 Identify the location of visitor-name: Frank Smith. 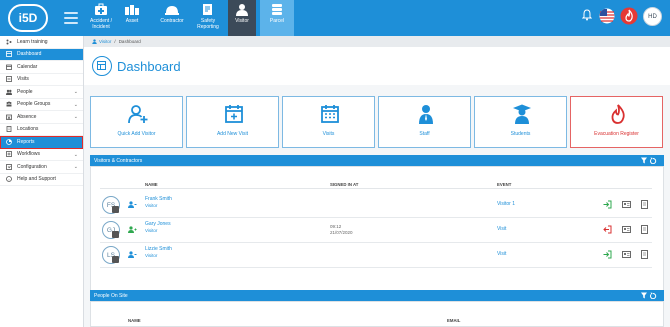
(158, 199).